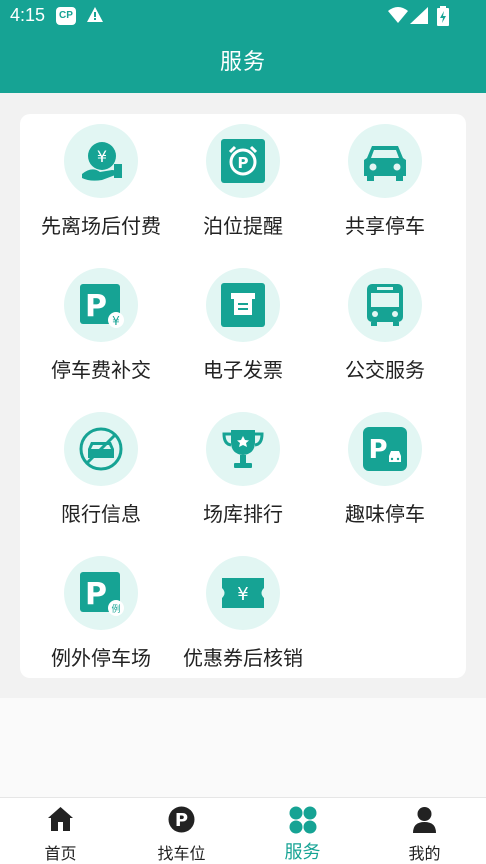 This screenshot has height=864, width=486. I want to click on trophy-icon, so click(243, 449).